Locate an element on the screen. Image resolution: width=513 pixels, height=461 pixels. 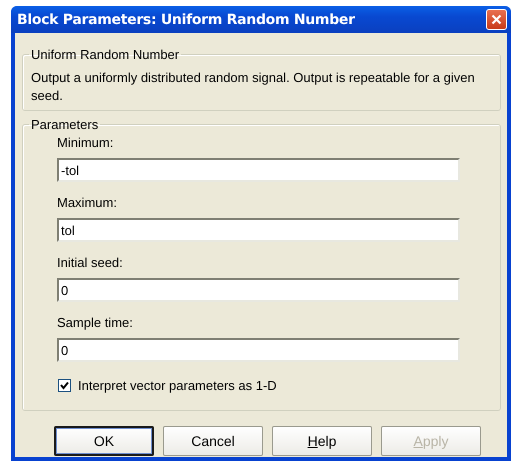
input-field: tol is located at coordinates (258, 230).